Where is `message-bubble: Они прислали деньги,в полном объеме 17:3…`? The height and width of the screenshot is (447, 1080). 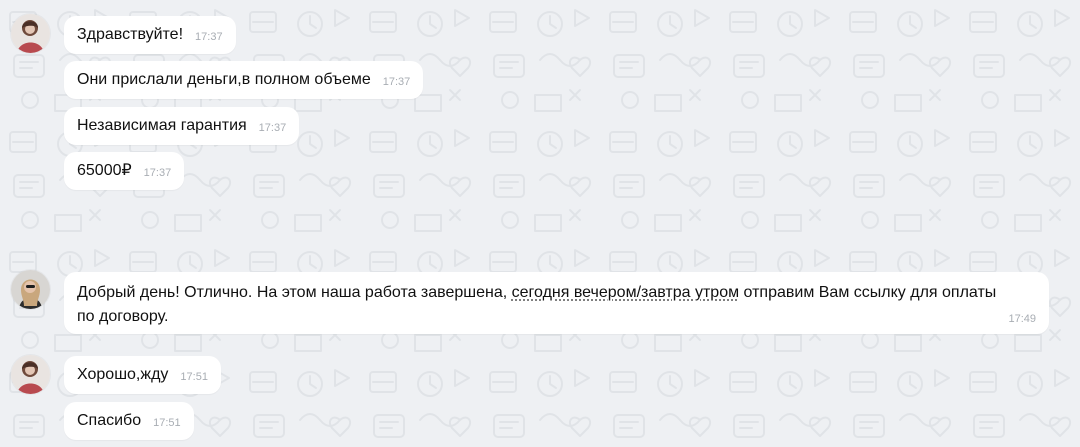 message-bubble: Они прислали деньги,в полном объеме 17:3… is located at coordinates (244, 80).